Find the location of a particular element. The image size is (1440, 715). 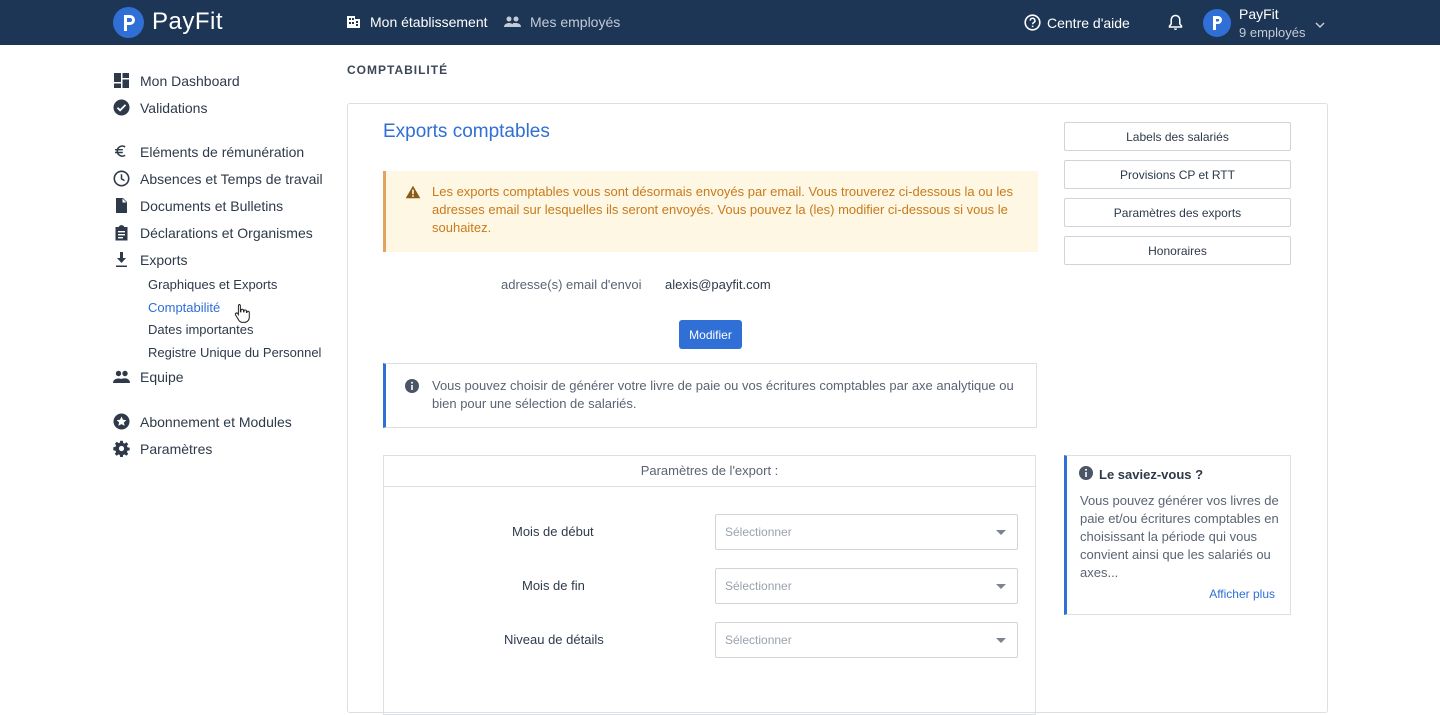

end-month-label: Mois de fin is located at coordinates (553, 585).